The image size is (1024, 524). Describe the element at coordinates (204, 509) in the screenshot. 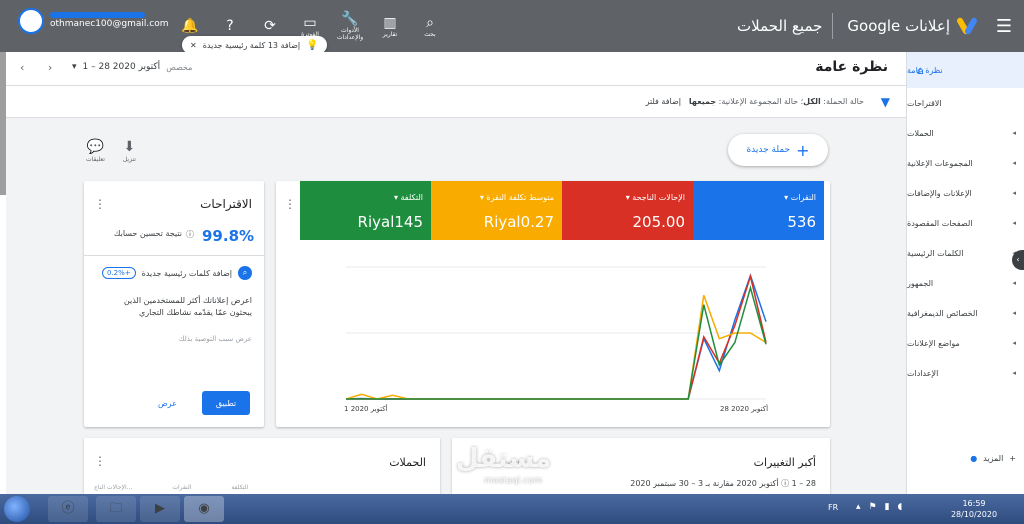

I see `chrome-icon: ◉` at that location.